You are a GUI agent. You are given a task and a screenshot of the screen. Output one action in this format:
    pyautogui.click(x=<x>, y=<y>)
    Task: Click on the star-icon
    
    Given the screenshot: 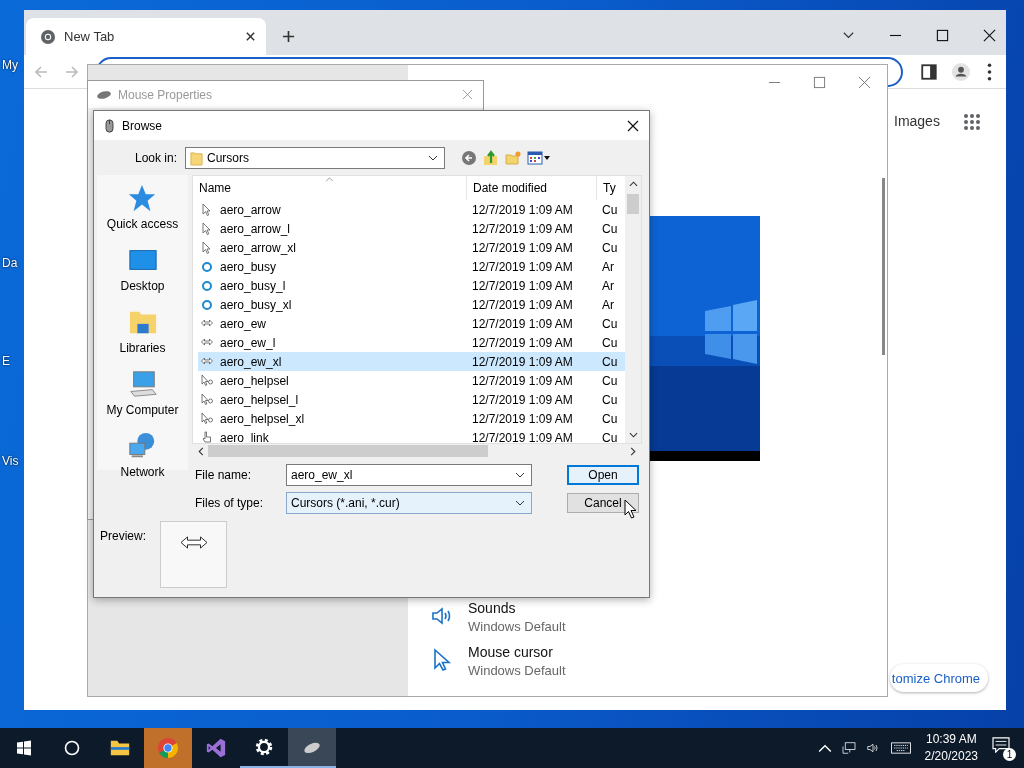 What is the action you would take?
    pyautogui.click(x=142, y=198)
    